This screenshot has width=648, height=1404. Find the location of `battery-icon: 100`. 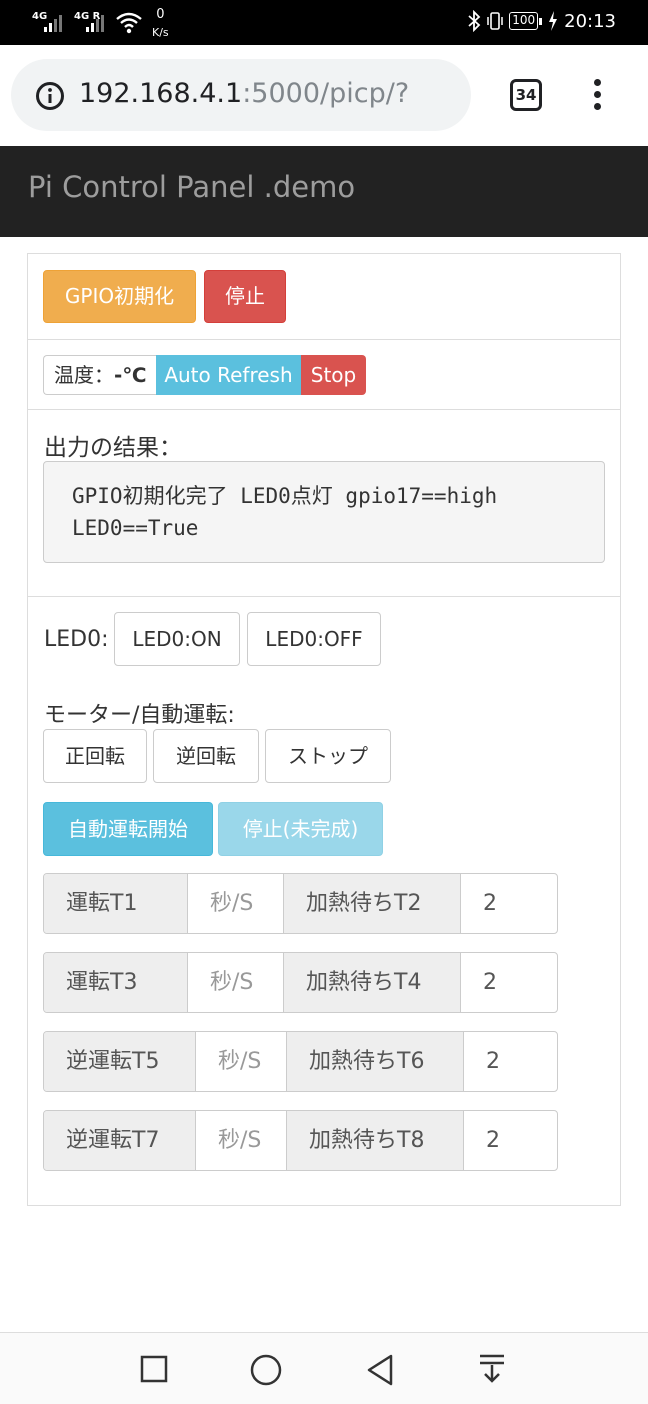

battery-icon: 100 is located at coordinates (526, 21).